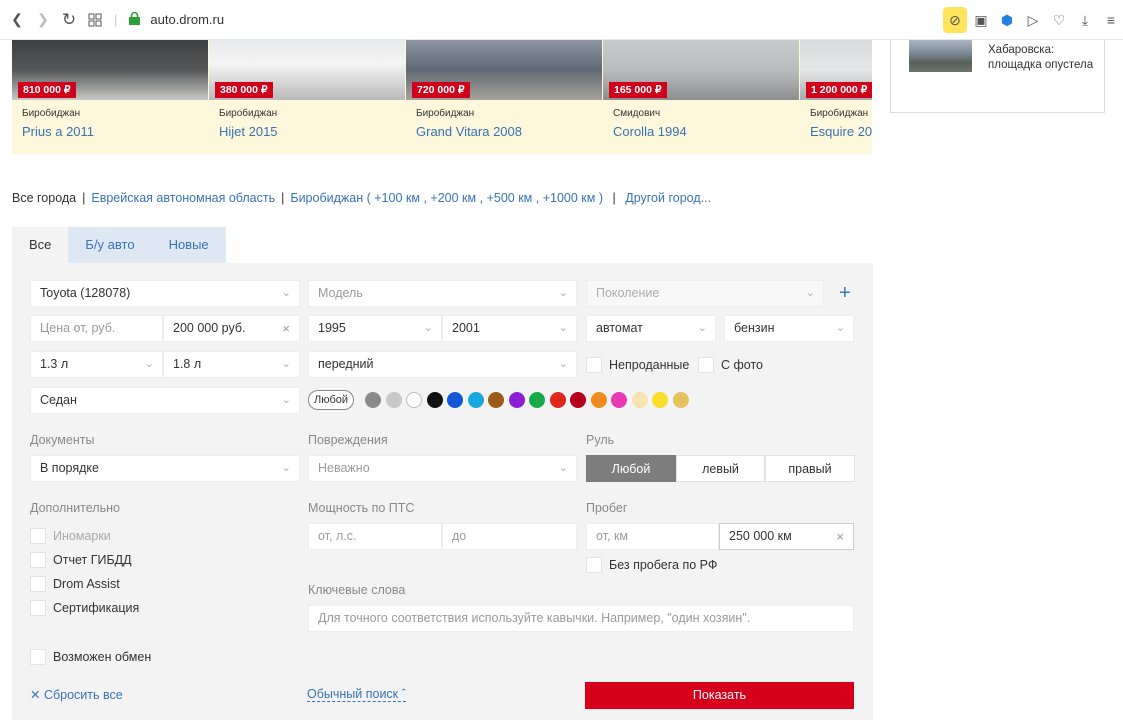  What do you see at coordinates (231, 328) in the screenshot?
I see `price-to-input: 200 000 руб. ×` at bounding box center [231, 328].